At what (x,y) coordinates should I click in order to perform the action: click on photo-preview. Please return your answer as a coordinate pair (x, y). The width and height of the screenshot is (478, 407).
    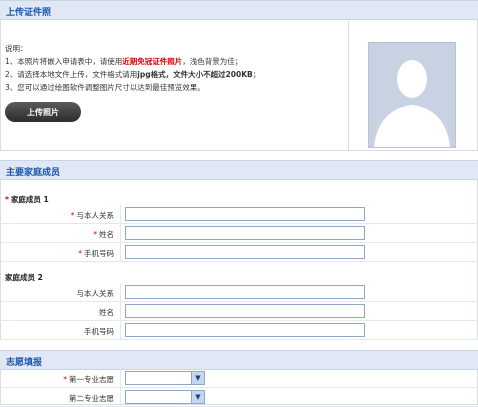
    Looking at the image, I should click on (412, 95).